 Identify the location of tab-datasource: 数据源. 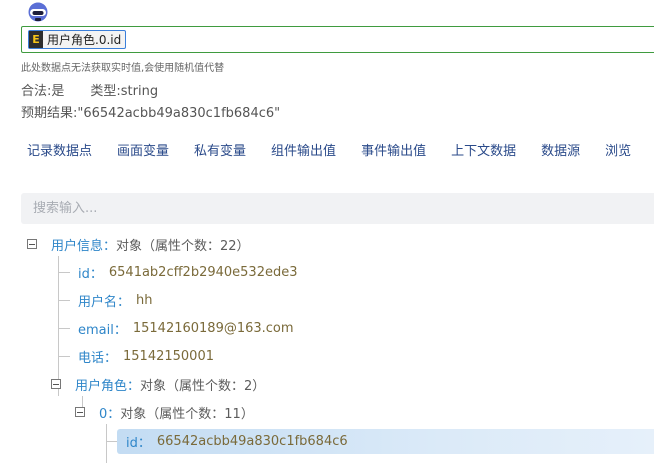
(560, 150).